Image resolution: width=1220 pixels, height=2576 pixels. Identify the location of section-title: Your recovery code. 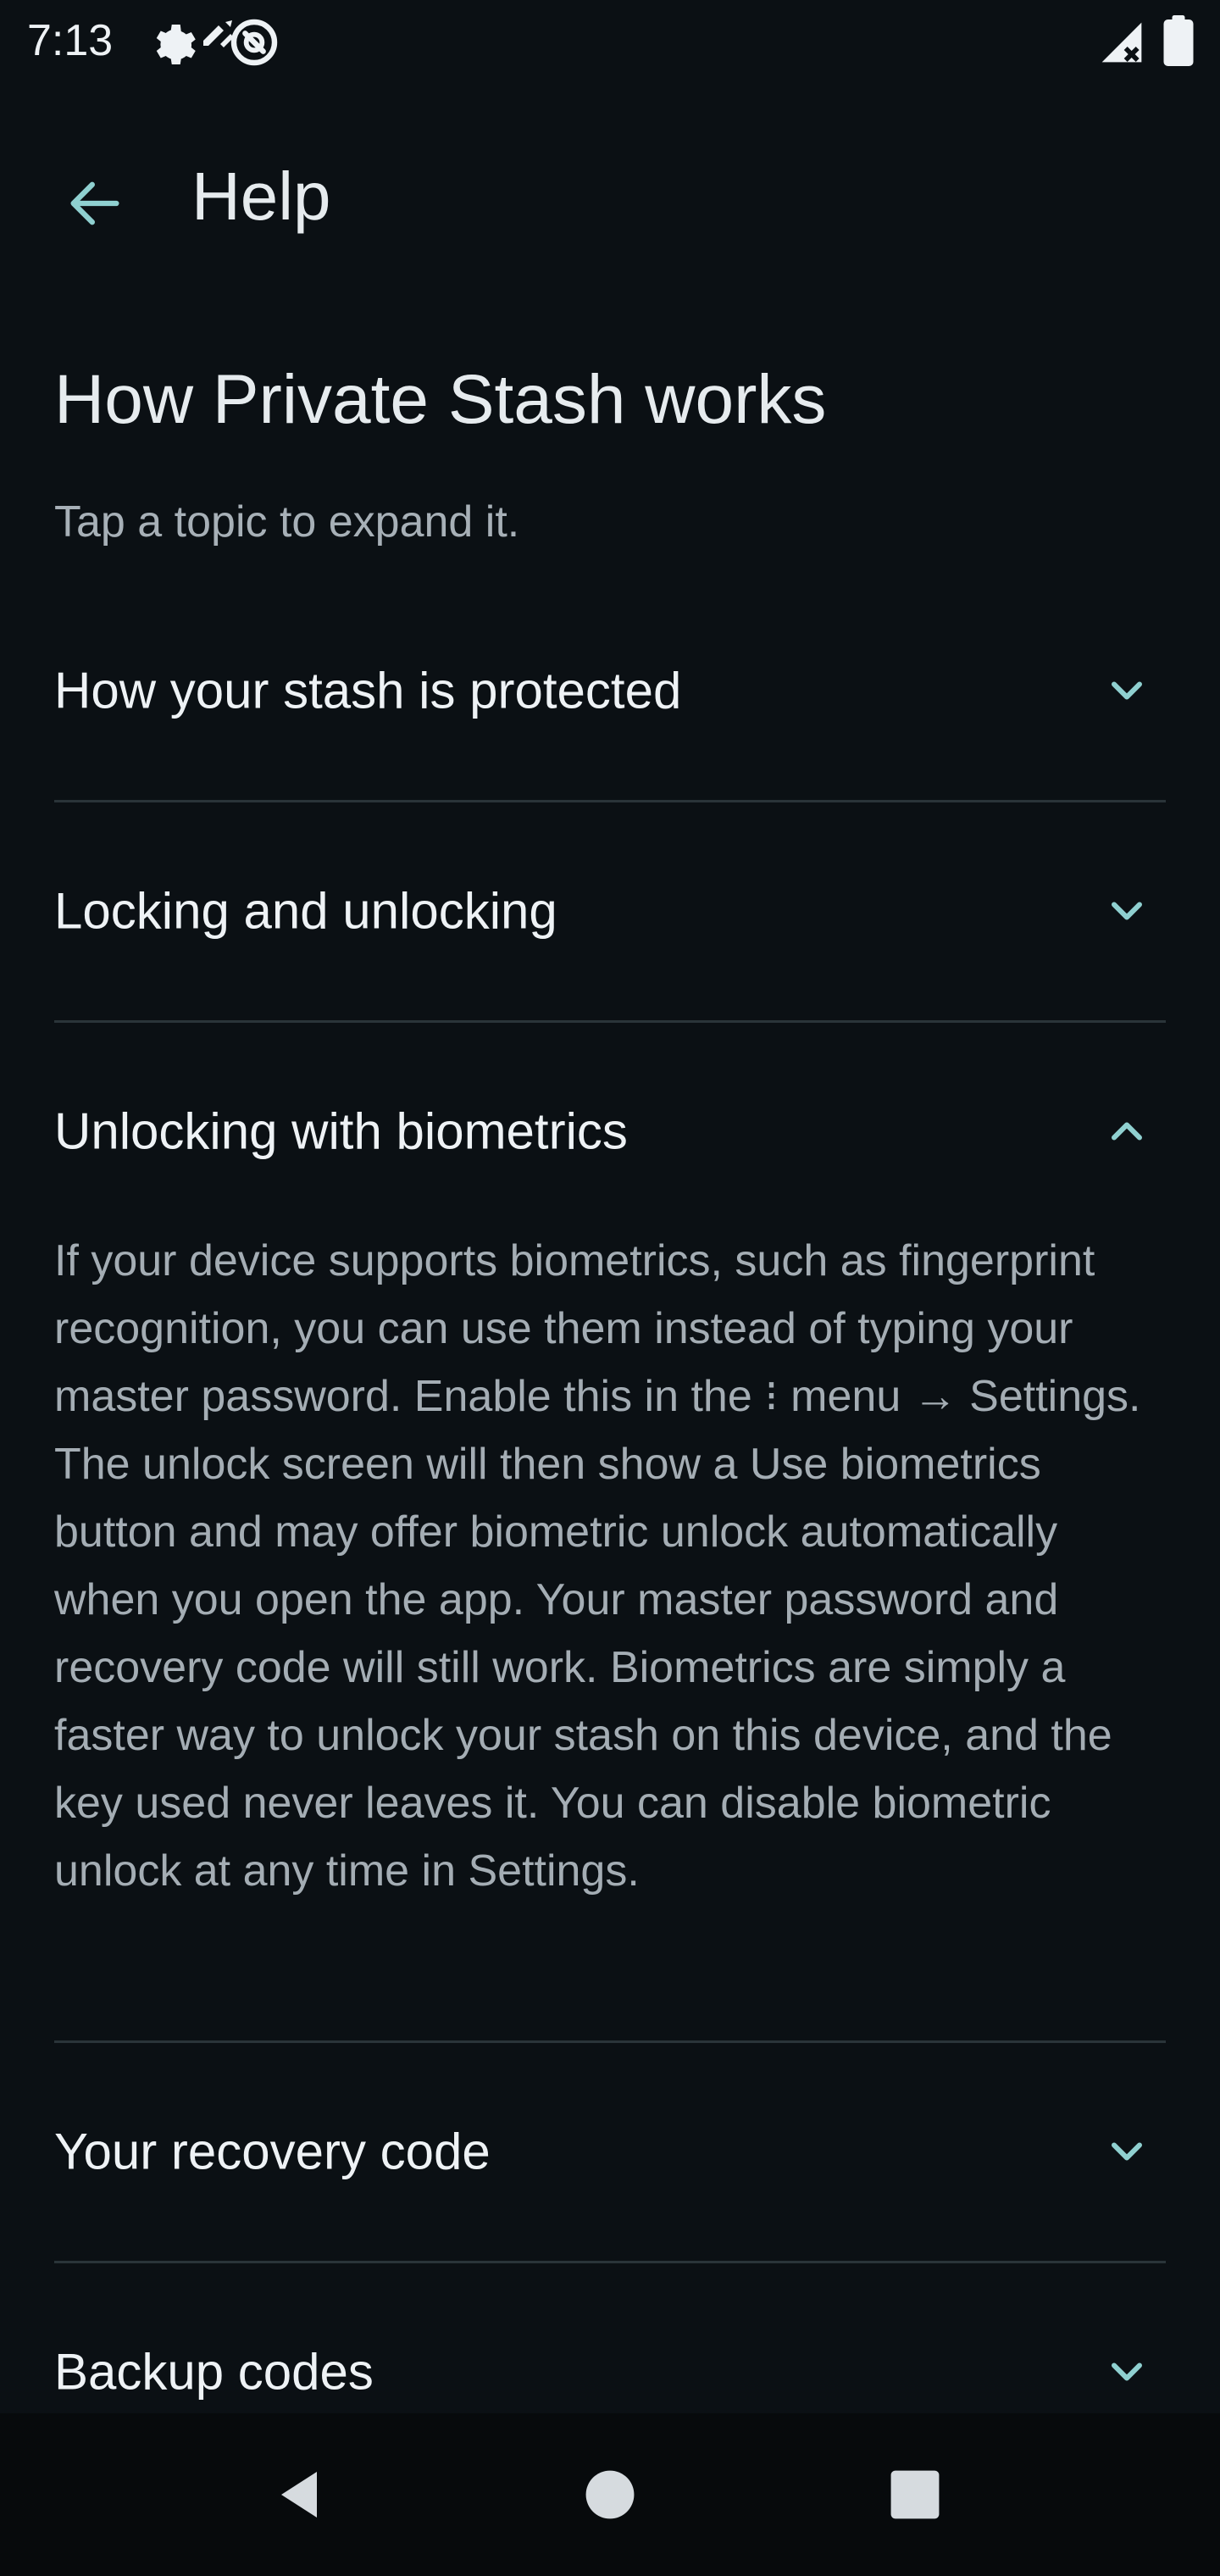
(272, 2151).